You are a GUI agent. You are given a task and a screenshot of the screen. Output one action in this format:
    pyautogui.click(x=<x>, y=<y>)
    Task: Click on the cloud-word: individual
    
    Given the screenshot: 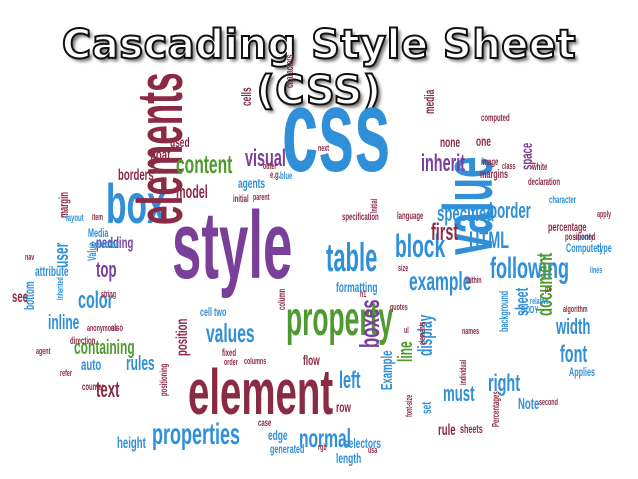 What is the action you would take?
    pyautogui.click(x=463, y=372)
    